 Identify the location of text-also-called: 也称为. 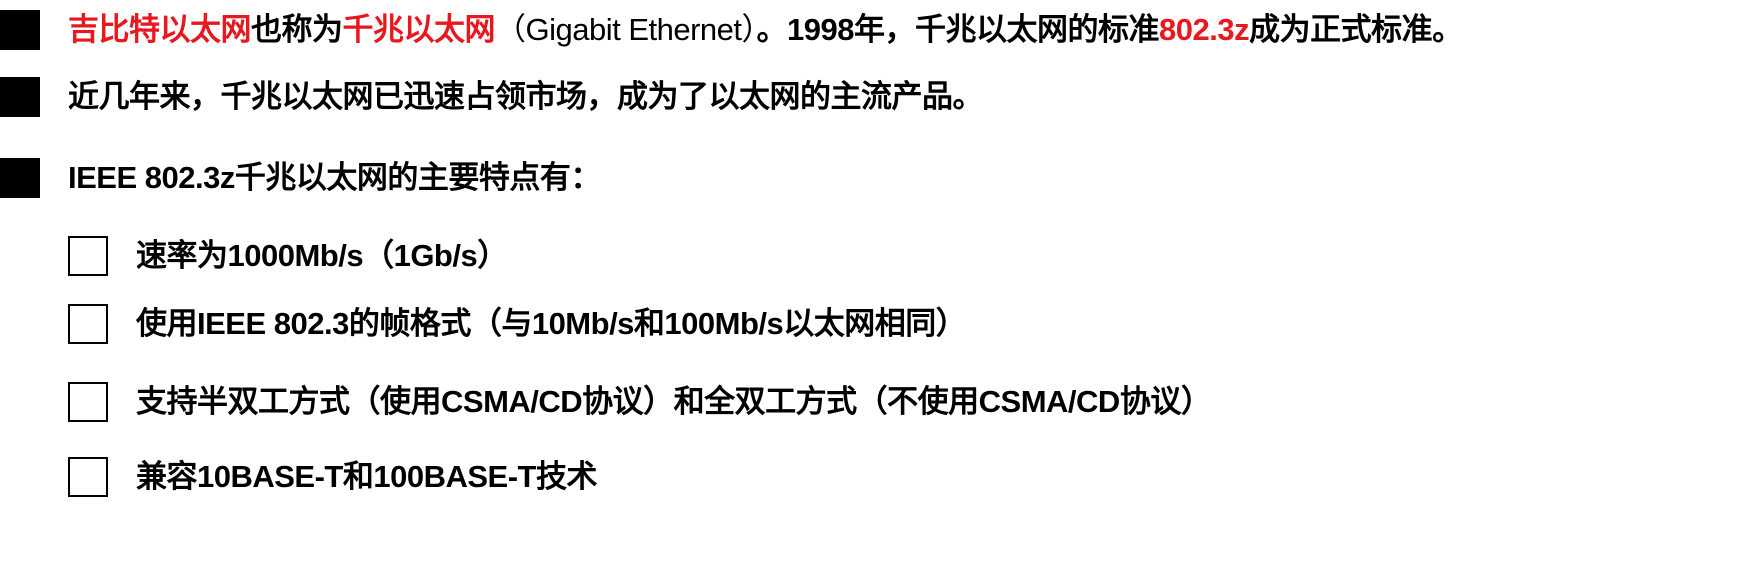
(297, 29).